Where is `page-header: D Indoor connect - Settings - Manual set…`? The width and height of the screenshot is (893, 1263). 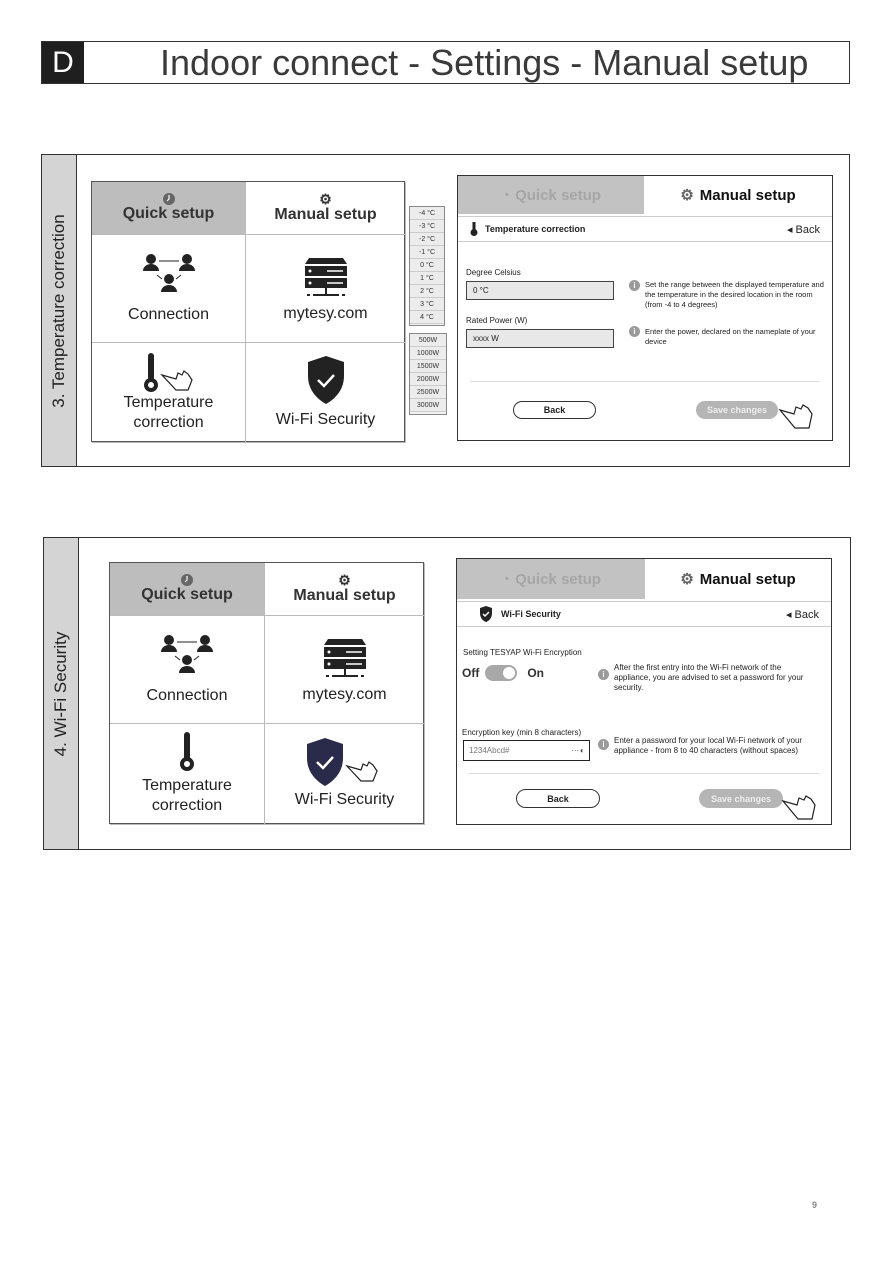 page-header: D Indoor connect - Settings - Manual set… is located at coordinates (445, 62).